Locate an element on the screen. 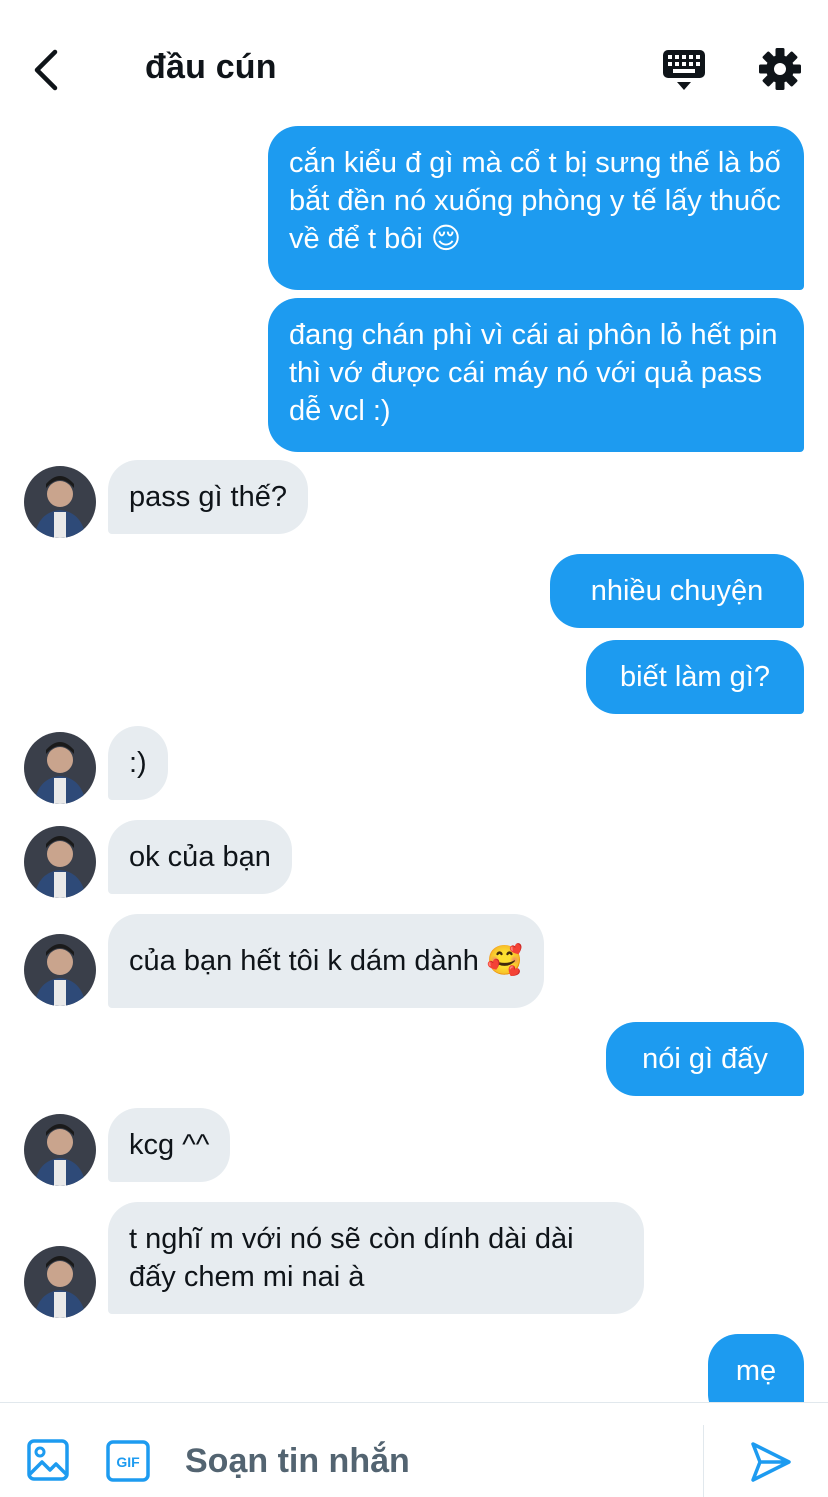 The height and width of the screenshot is (1497, 828). message-bubble: mẹ is located at coordinates (756, 1368).